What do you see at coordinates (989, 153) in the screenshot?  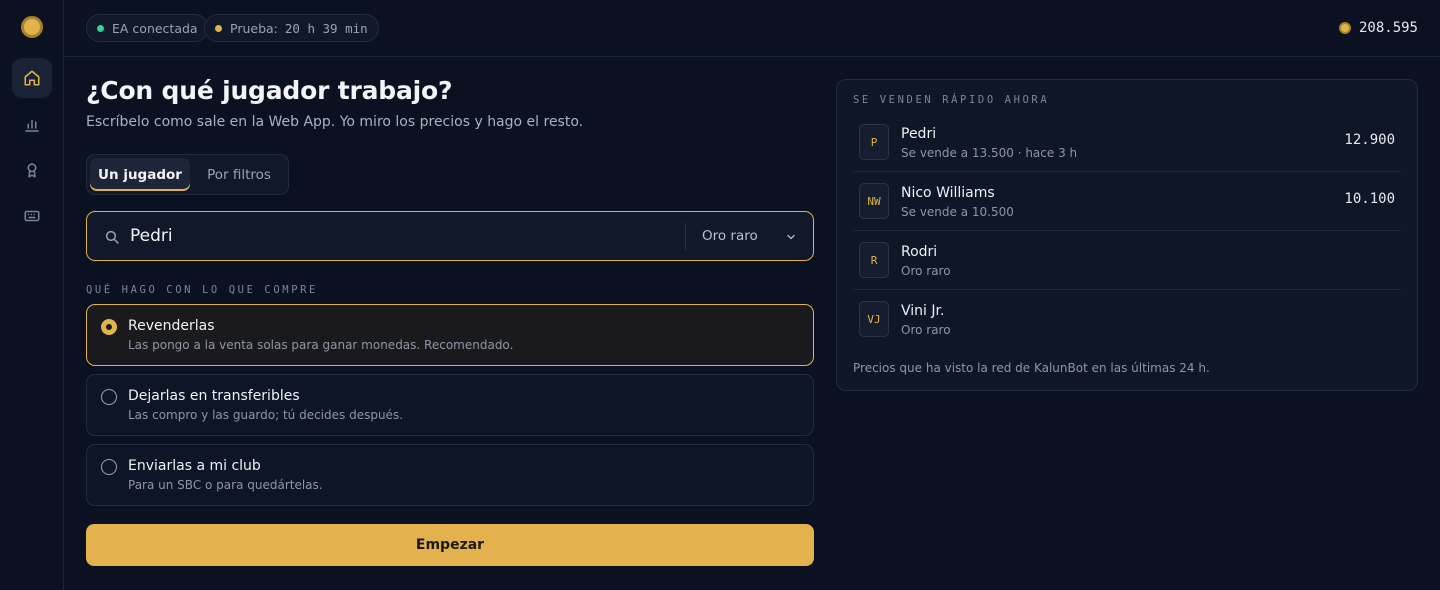 I see `player-detail: Se vende a 13.500 · hace 3 h` at bounding box center [989, 153].